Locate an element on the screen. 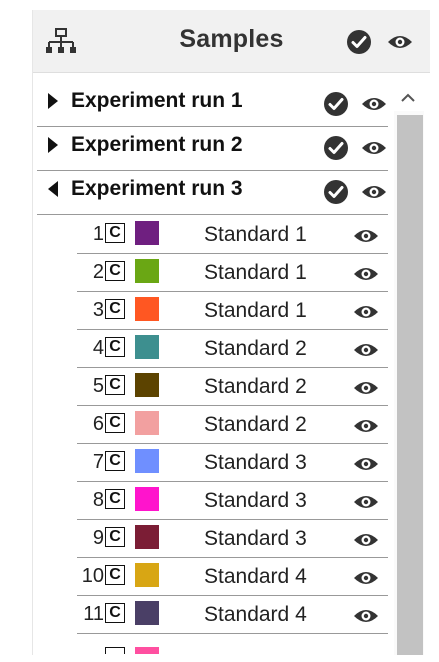 This screenshot has height=662, width=439. sample-index: 8 is located at coordinates (98, 500).